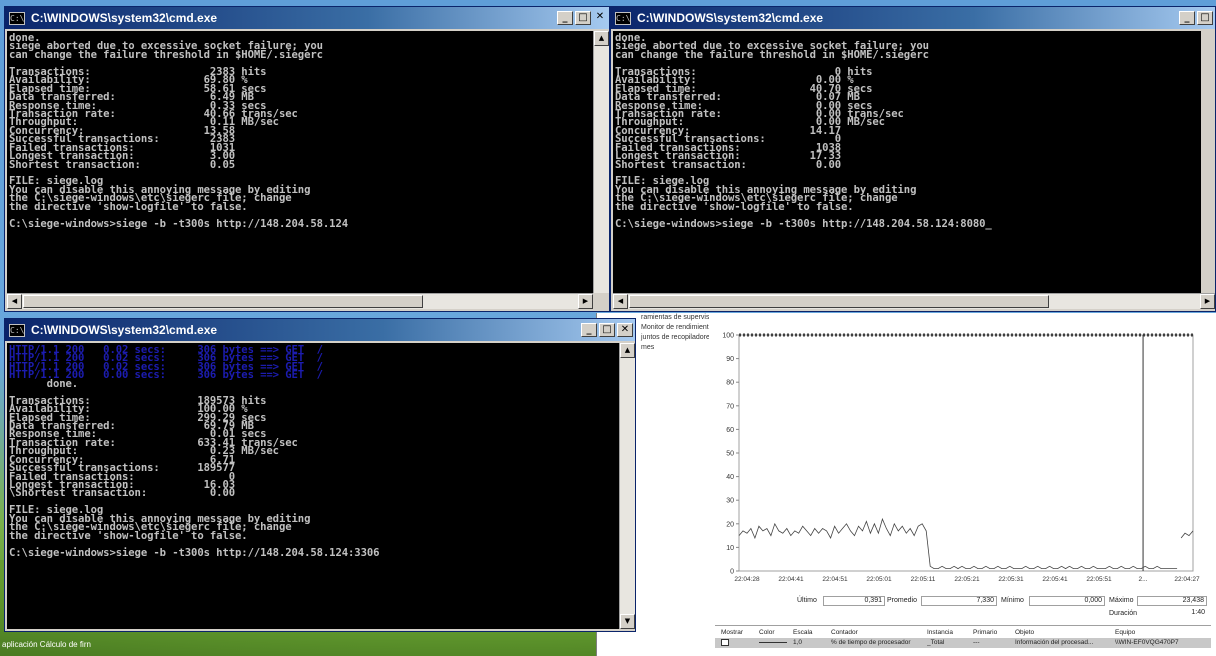 This screenshot has width=1216, height=656. Describe the element at coordinates (732, 632) in the screenshot. I see `col-mostrar: Mostrar` at that location.